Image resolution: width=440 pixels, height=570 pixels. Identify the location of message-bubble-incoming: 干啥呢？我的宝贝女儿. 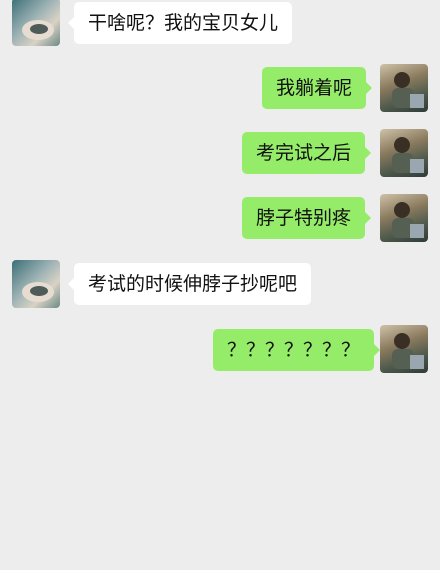
(180, 23).